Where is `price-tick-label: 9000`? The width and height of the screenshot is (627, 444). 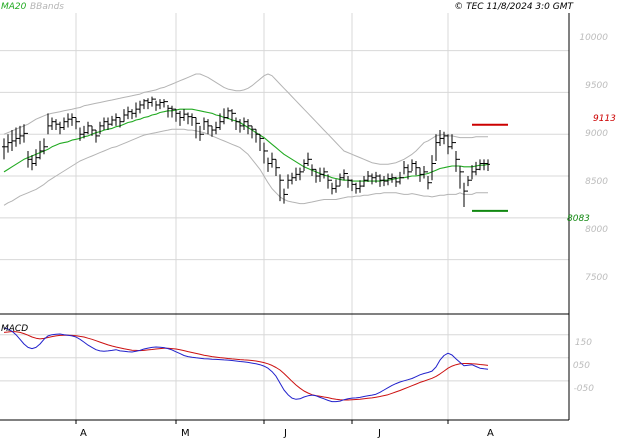 price-tick-label: 9000 is located at coordinates (596, 134).